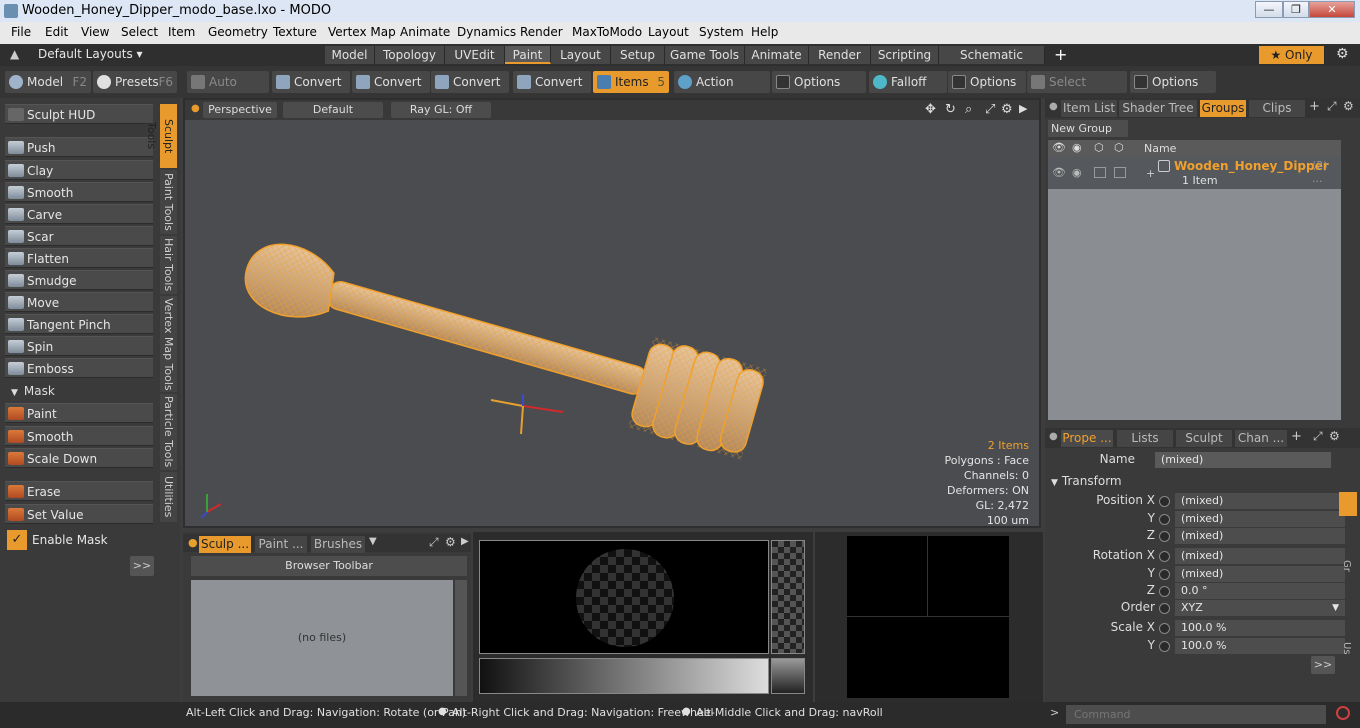 The height and width of the screenshot is (728, 1360). Describe the element at coordinates (968, 109) in the screenshot. I see `zoom-icon: ⌕` at that location.